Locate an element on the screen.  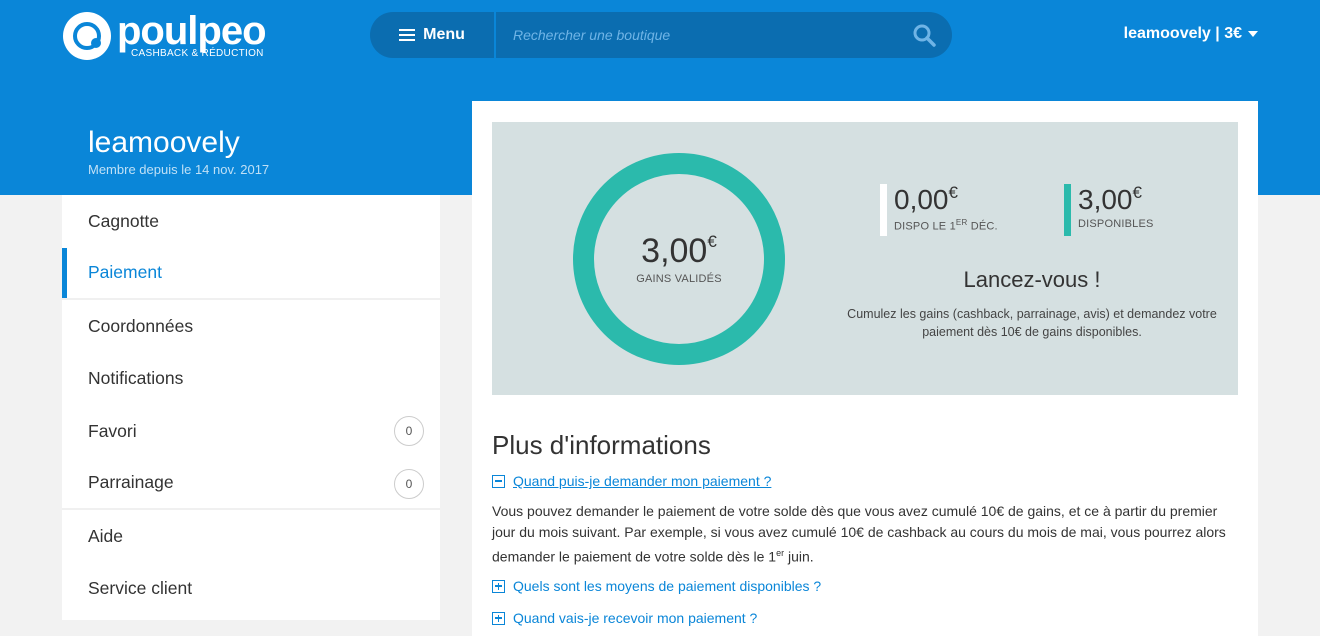
sidebar-item-label: Coordonnées is located at coordinates (141, 325).